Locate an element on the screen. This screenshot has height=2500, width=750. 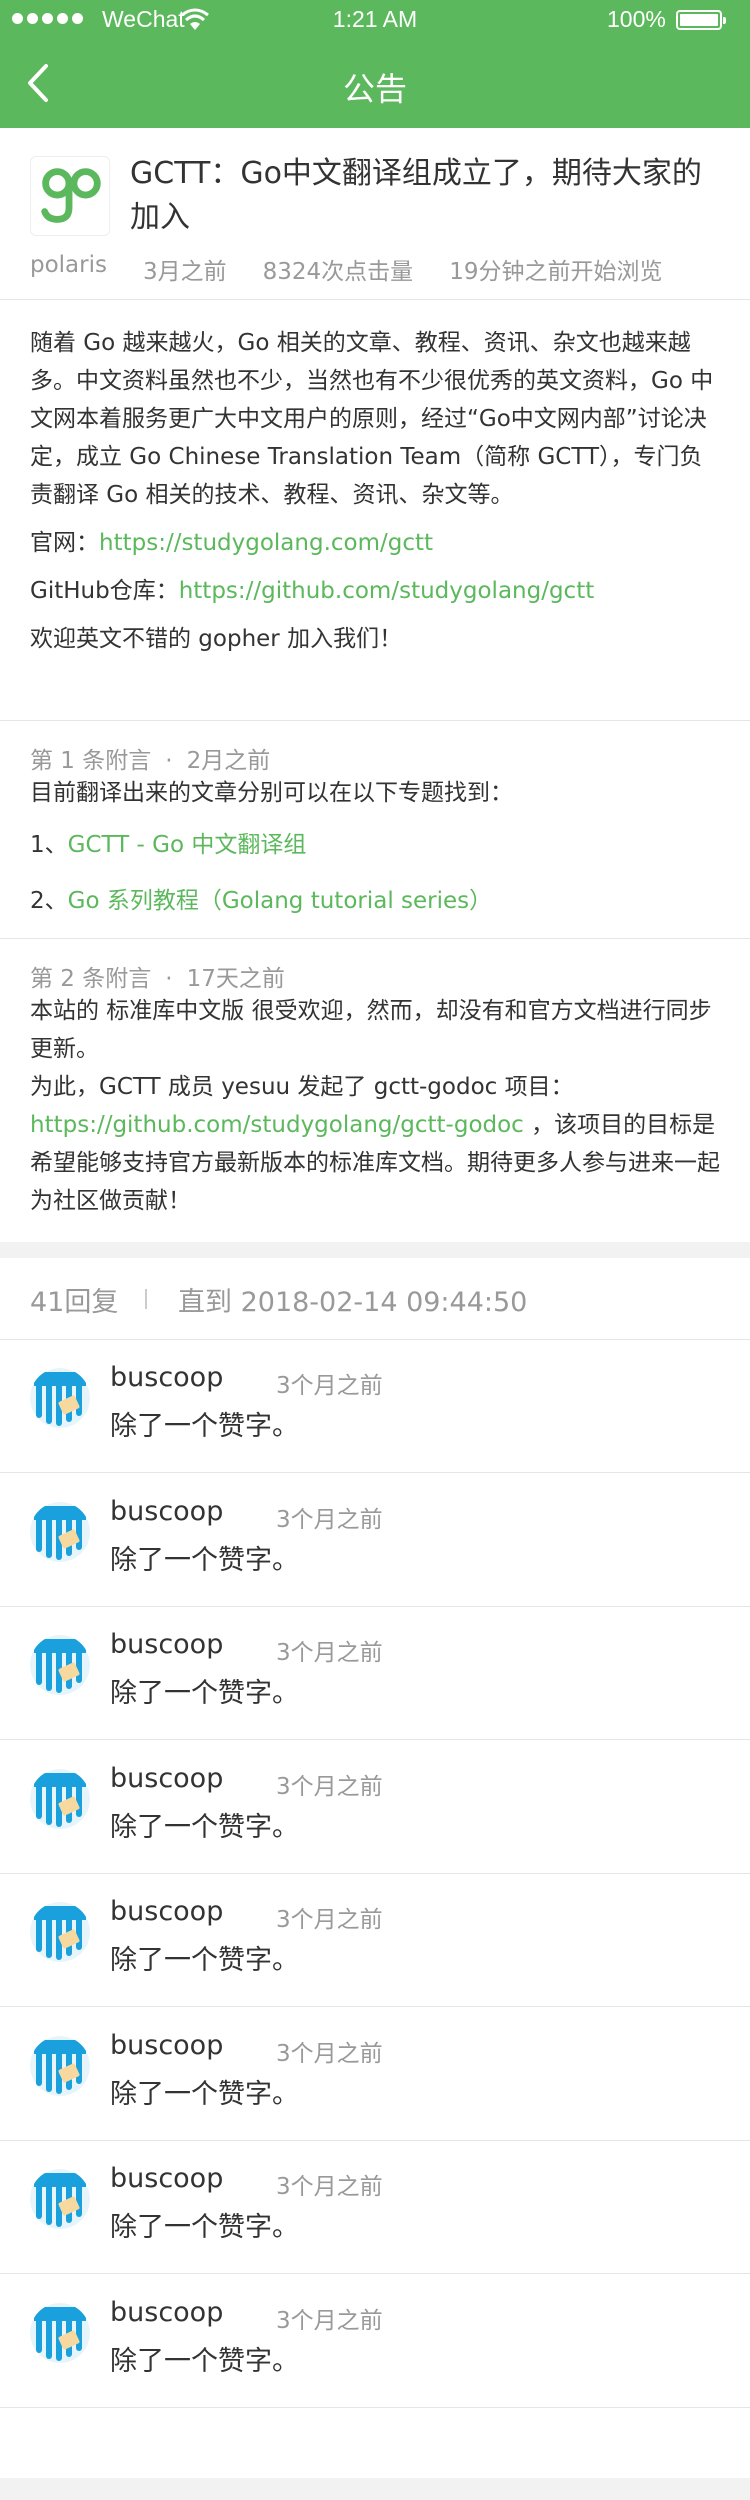
article-last-browse: 19分钟之前开始浏览 is located at coordinates (556, 272).